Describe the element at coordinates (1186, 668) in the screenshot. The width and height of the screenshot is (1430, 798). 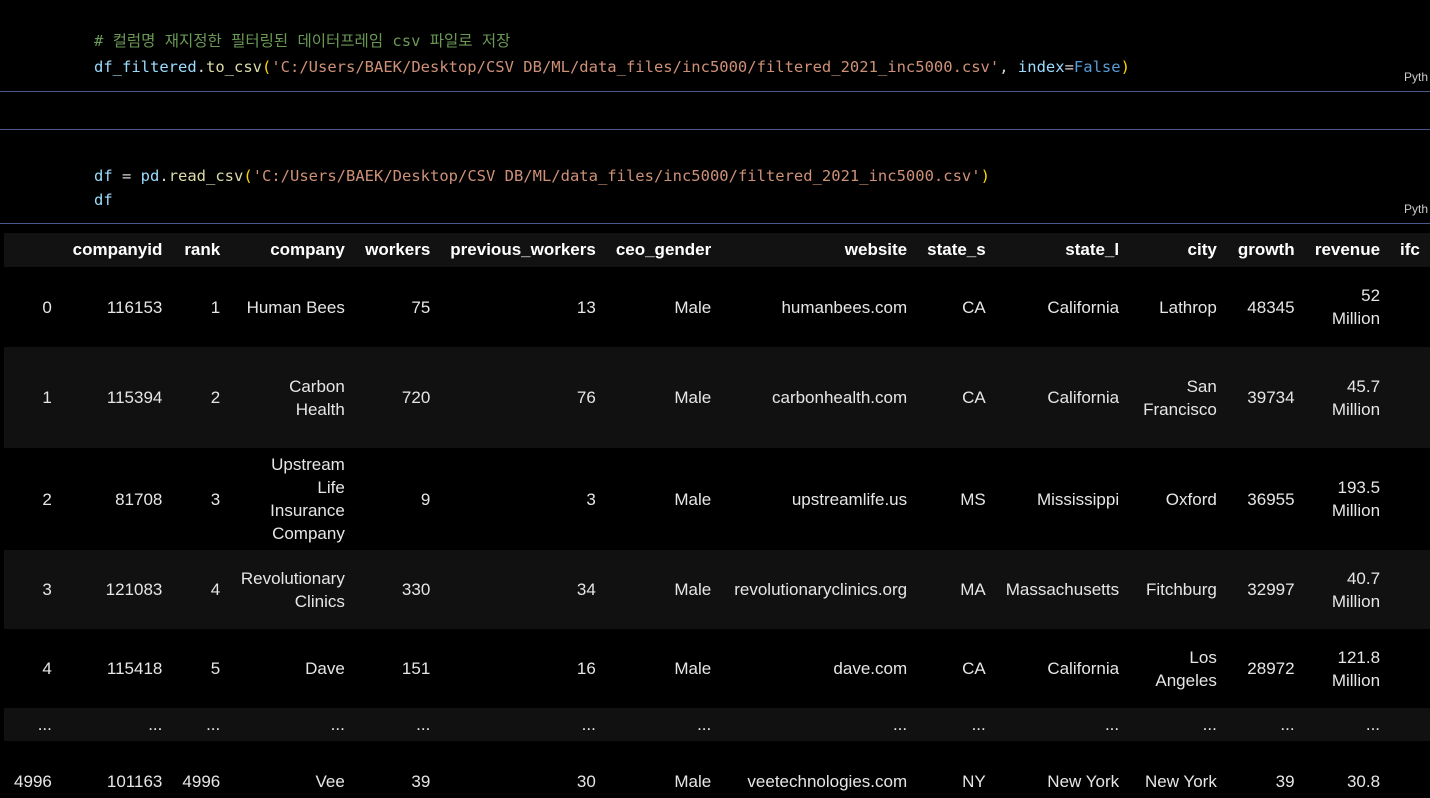
I see `table-cell: Los Angeles` at that location.